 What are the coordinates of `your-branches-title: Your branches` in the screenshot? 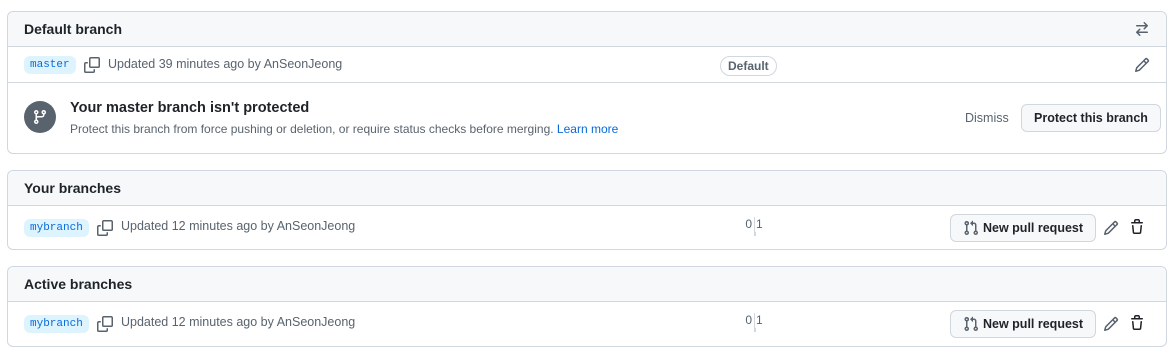 It's located at (72, 188).